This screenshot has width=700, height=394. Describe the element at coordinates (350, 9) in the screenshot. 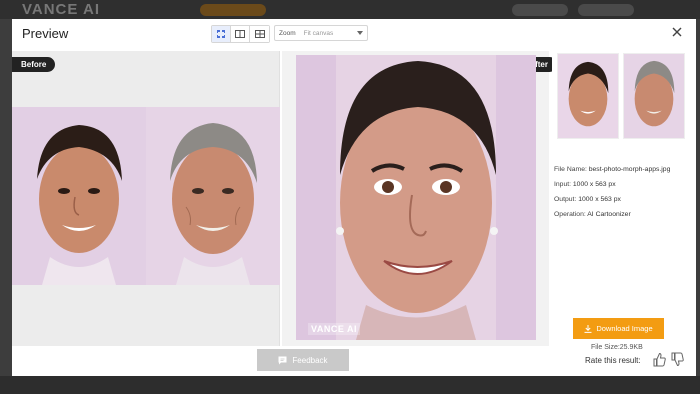

I see `background-app-header: VANCE AI` at that location.